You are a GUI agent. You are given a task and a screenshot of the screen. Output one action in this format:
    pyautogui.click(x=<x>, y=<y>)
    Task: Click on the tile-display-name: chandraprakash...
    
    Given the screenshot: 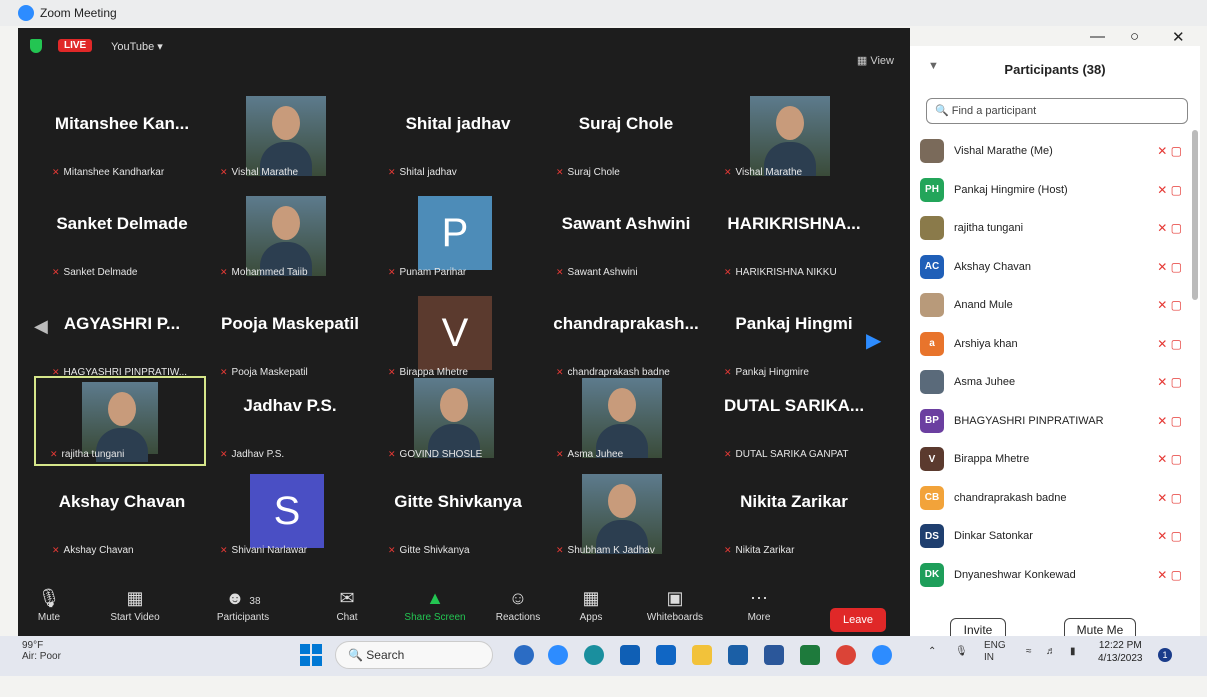 What is the action you would take?
    pyautogui.click(x=626, y=323)
    